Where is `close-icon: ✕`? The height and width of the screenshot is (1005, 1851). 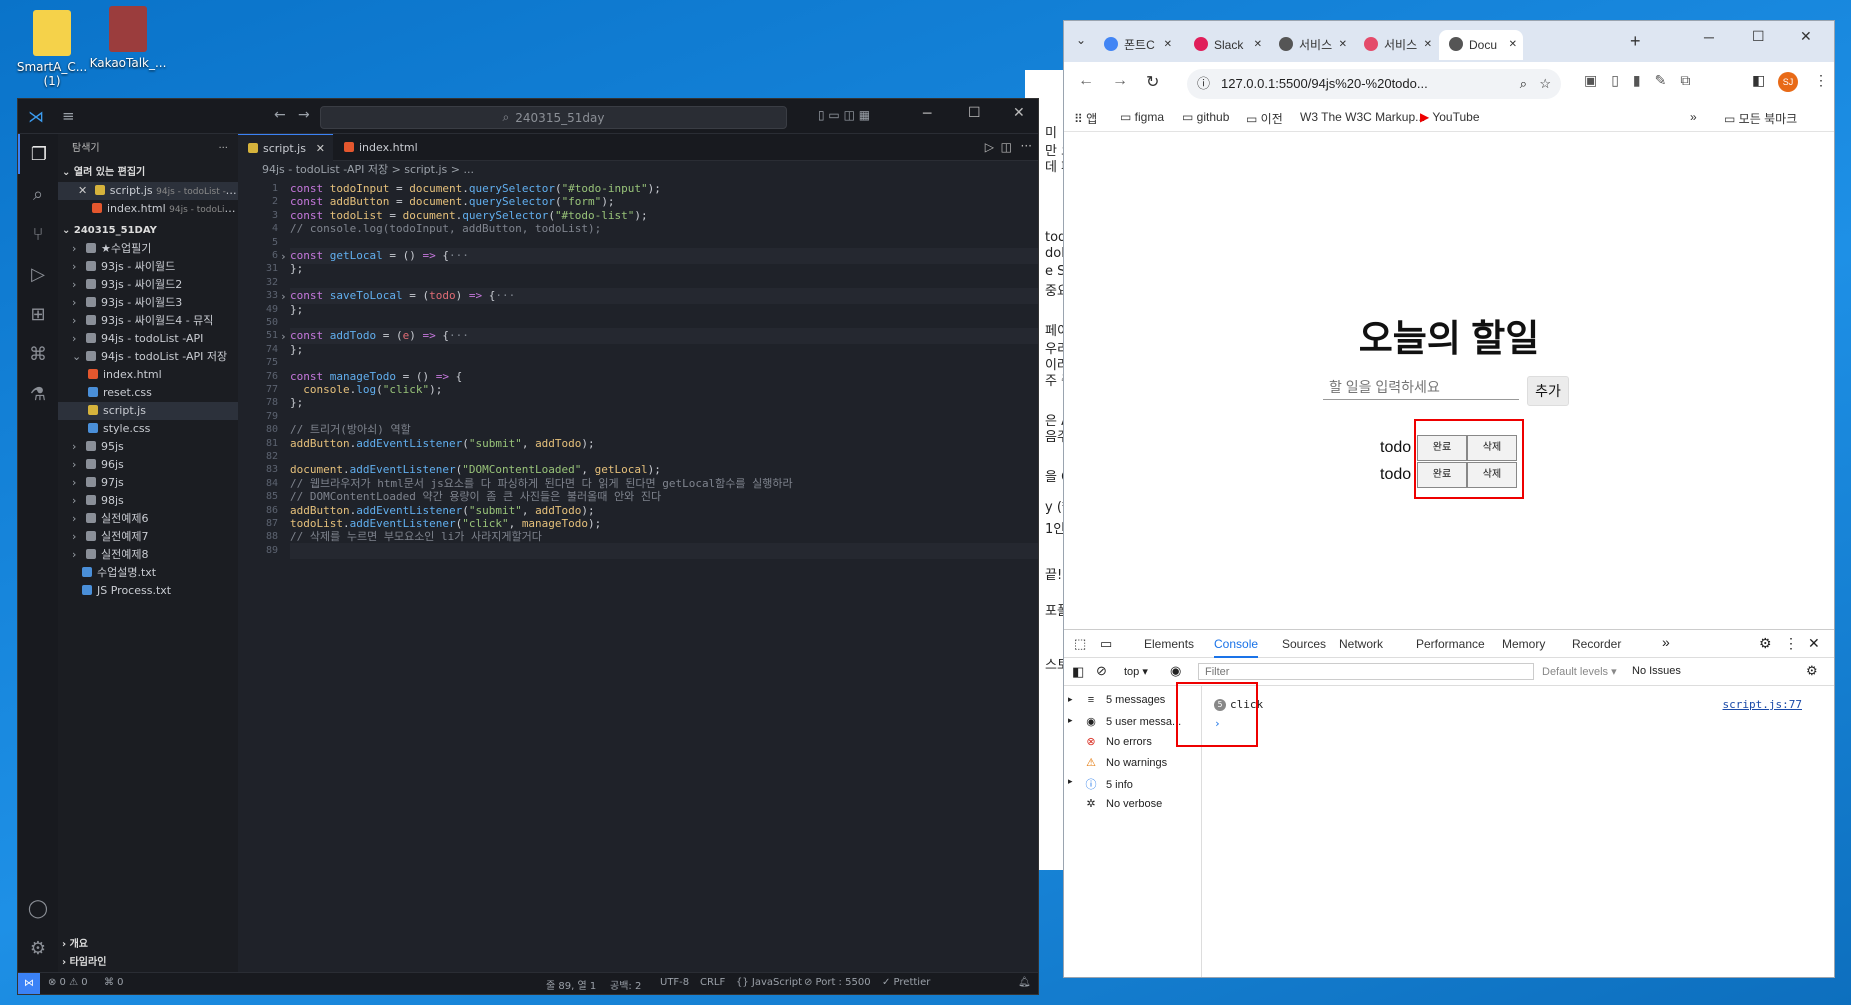 close-icon: ✕ is located at coordinates (82, 190).